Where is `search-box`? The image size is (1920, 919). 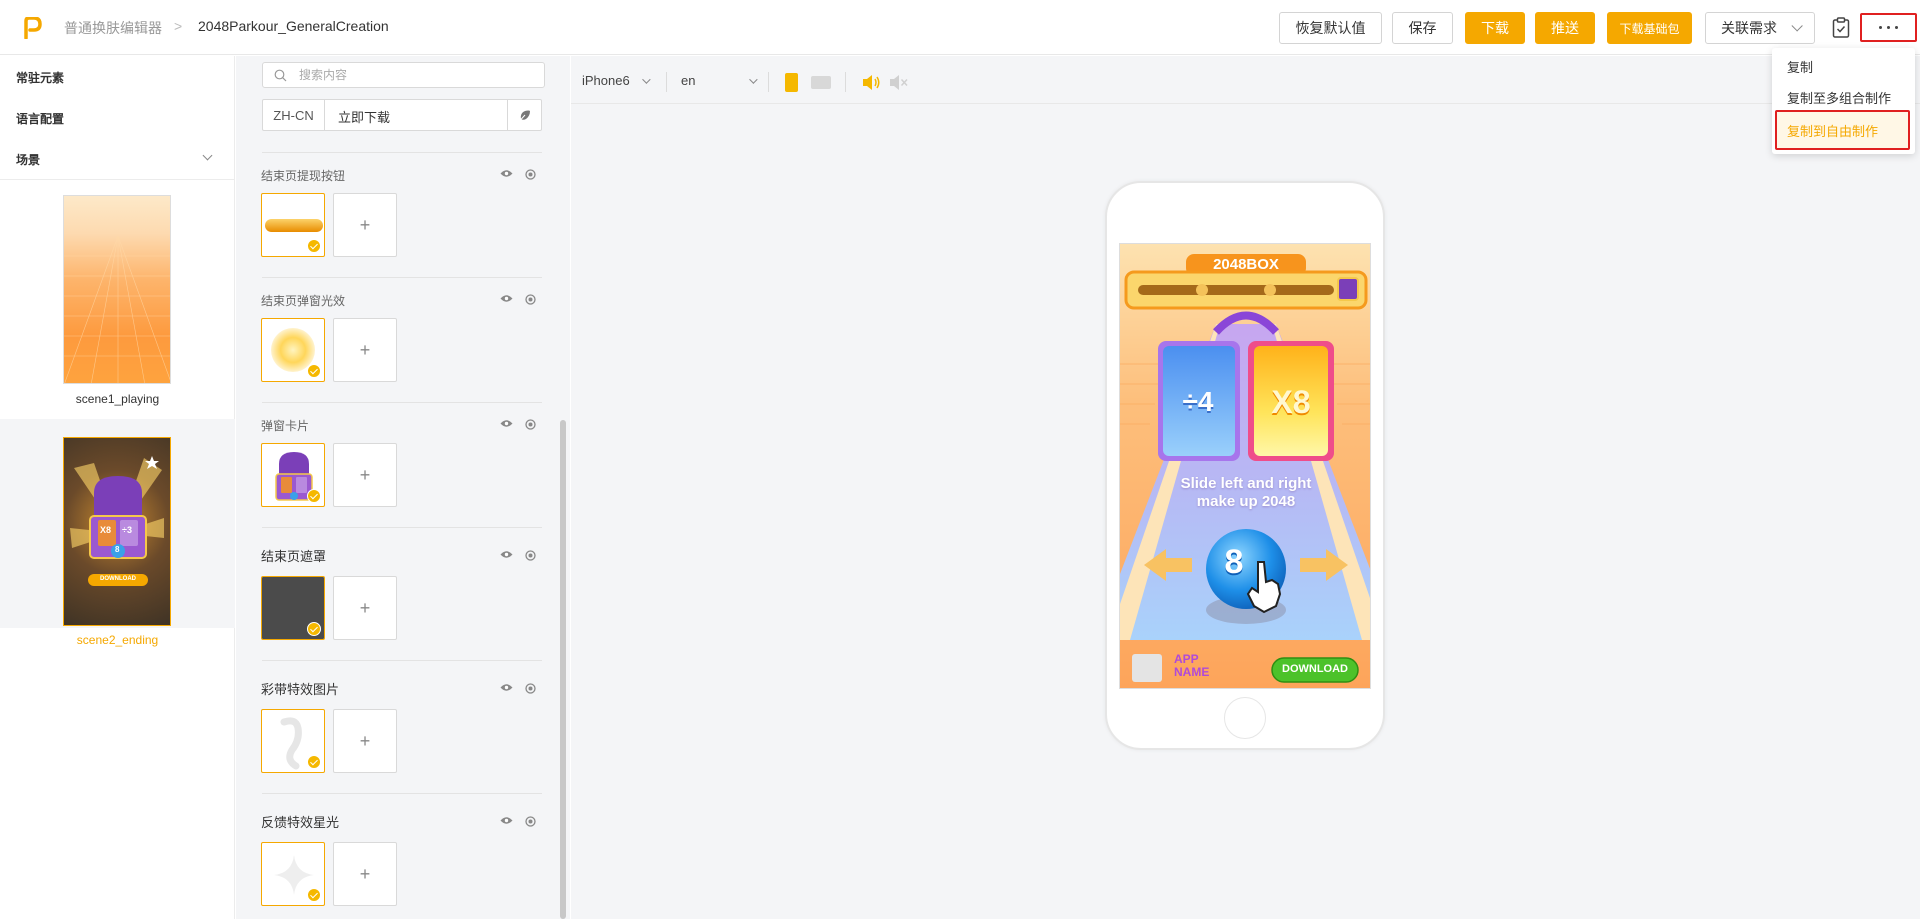 search-box is located at coordinates (403, 75).